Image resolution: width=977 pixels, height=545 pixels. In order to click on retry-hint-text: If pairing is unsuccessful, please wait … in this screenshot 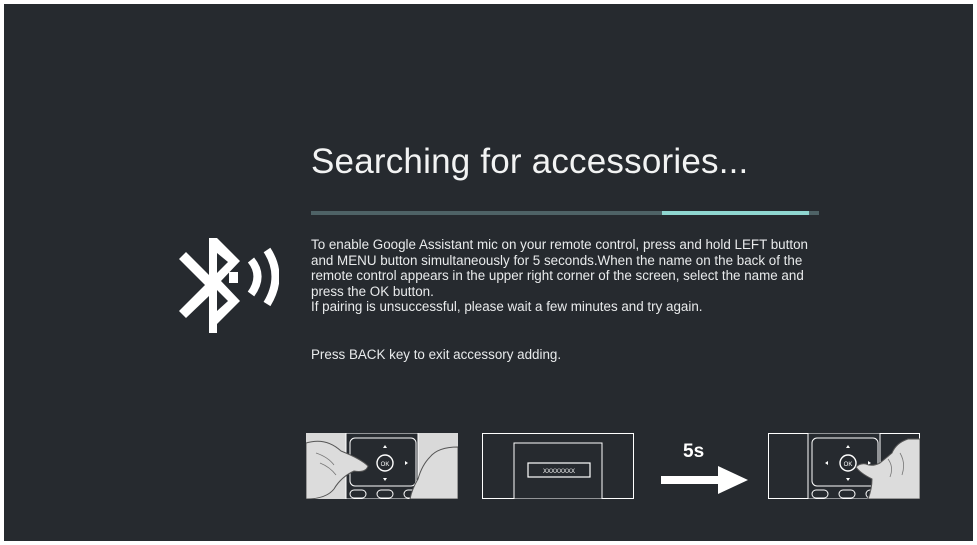, I will do `click(507, 306)`.